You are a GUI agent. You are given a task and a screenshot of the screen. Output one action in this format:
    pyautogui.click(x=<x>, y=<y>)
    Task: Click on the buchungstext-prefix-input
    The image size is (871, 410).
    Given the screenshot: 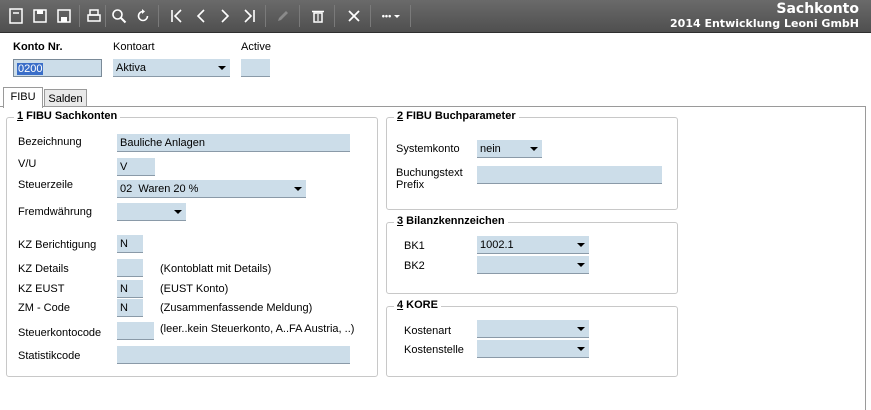 What is the action you would take?
    pyautogui.click(x=569, y=175)
    